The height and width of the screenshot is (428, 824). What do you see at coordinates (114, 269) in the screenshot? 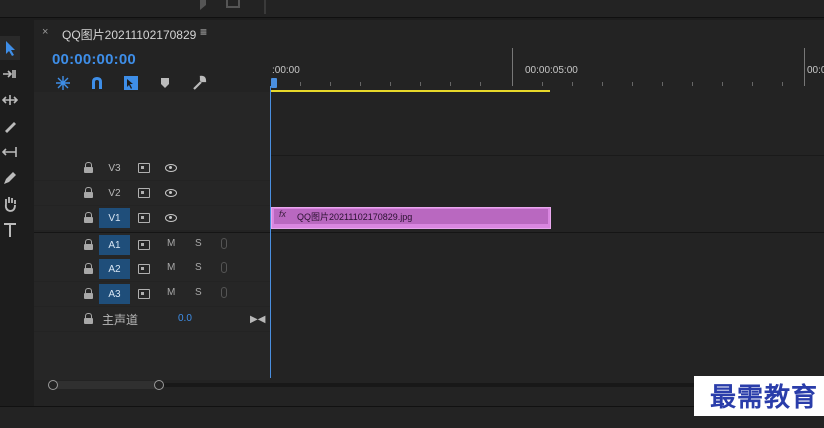
I see `track-name: A2` at bounding box center [114, 269].